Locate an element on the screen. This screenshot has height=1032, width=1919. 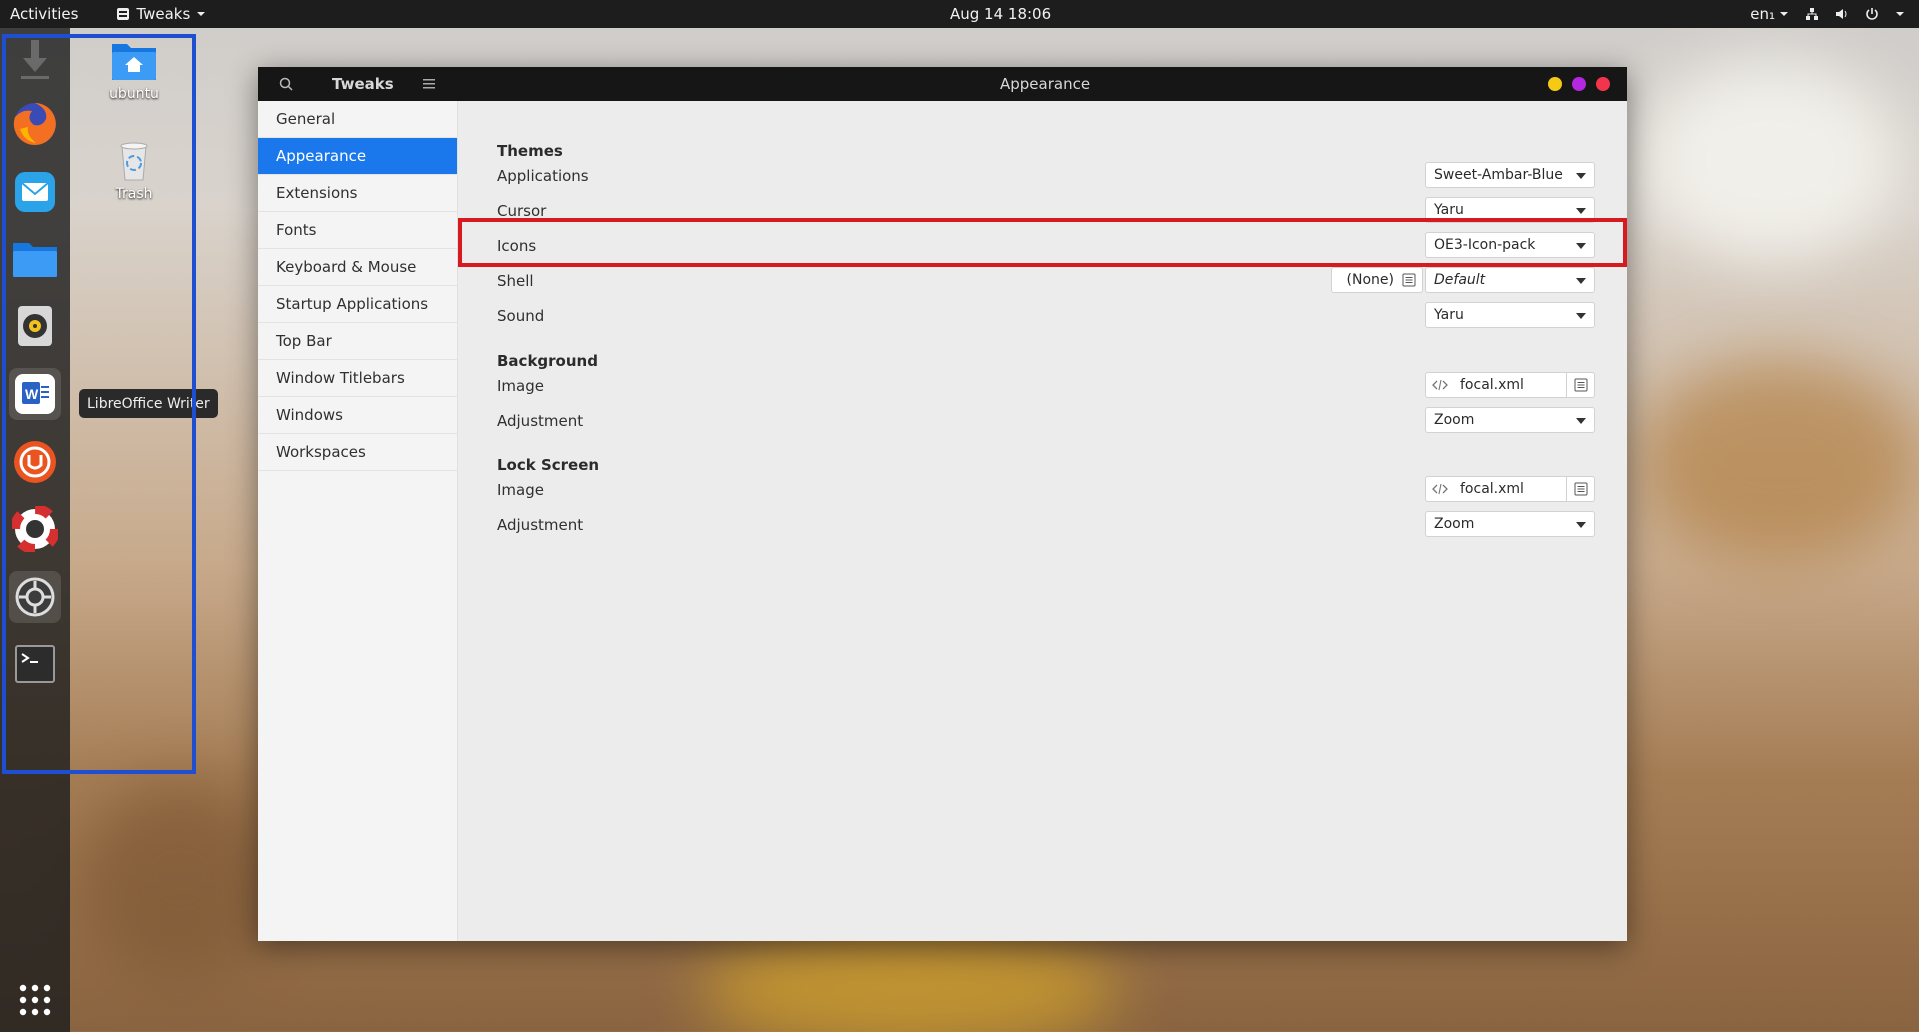
dock-libreoffice-writer: W is located at coordinates (35, 394).